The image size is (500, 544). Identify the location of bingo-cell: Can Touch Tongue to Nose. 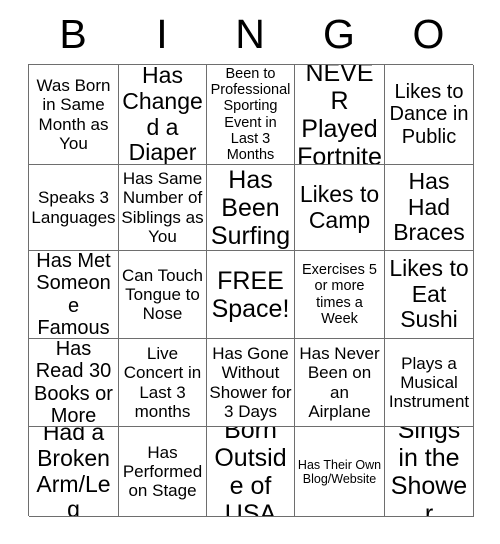
(163, 295).